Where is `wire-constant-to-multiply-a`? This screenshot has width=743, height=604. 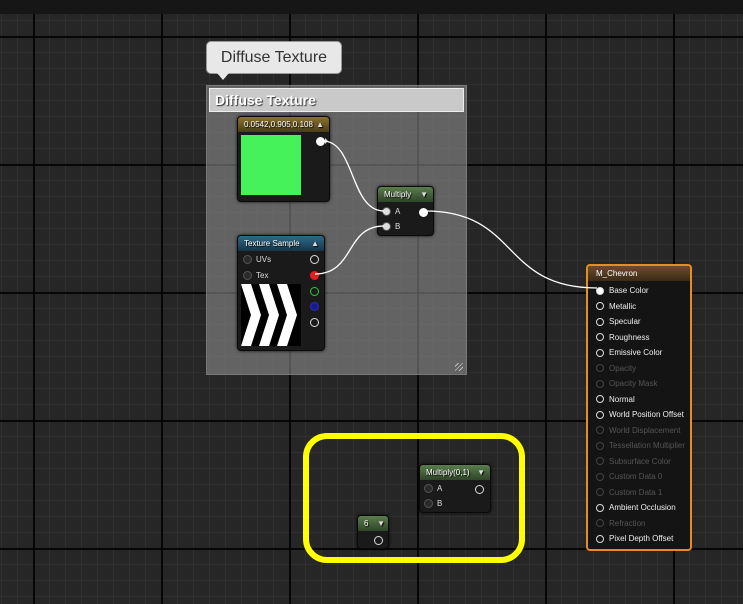 wire-constant-to-multiply-a is located at coordinates (353, 176).